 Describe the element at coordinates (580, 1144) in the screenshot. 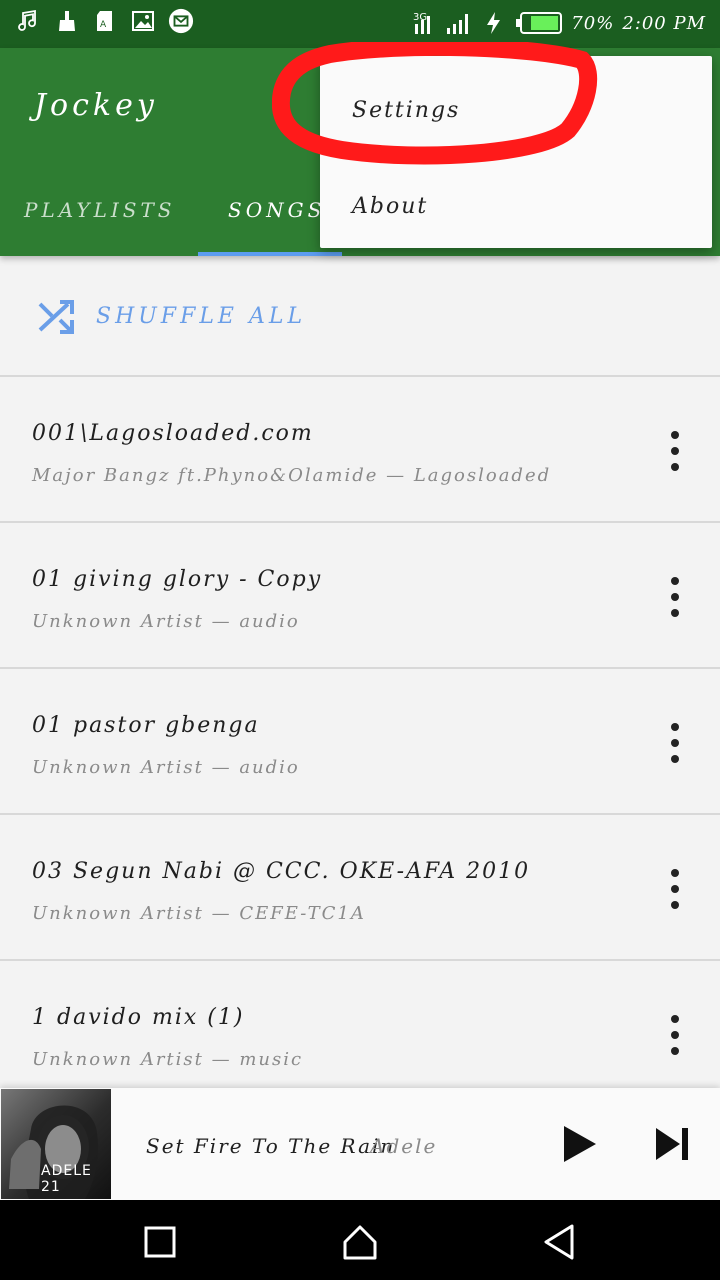

I see `play-icon` at that location.